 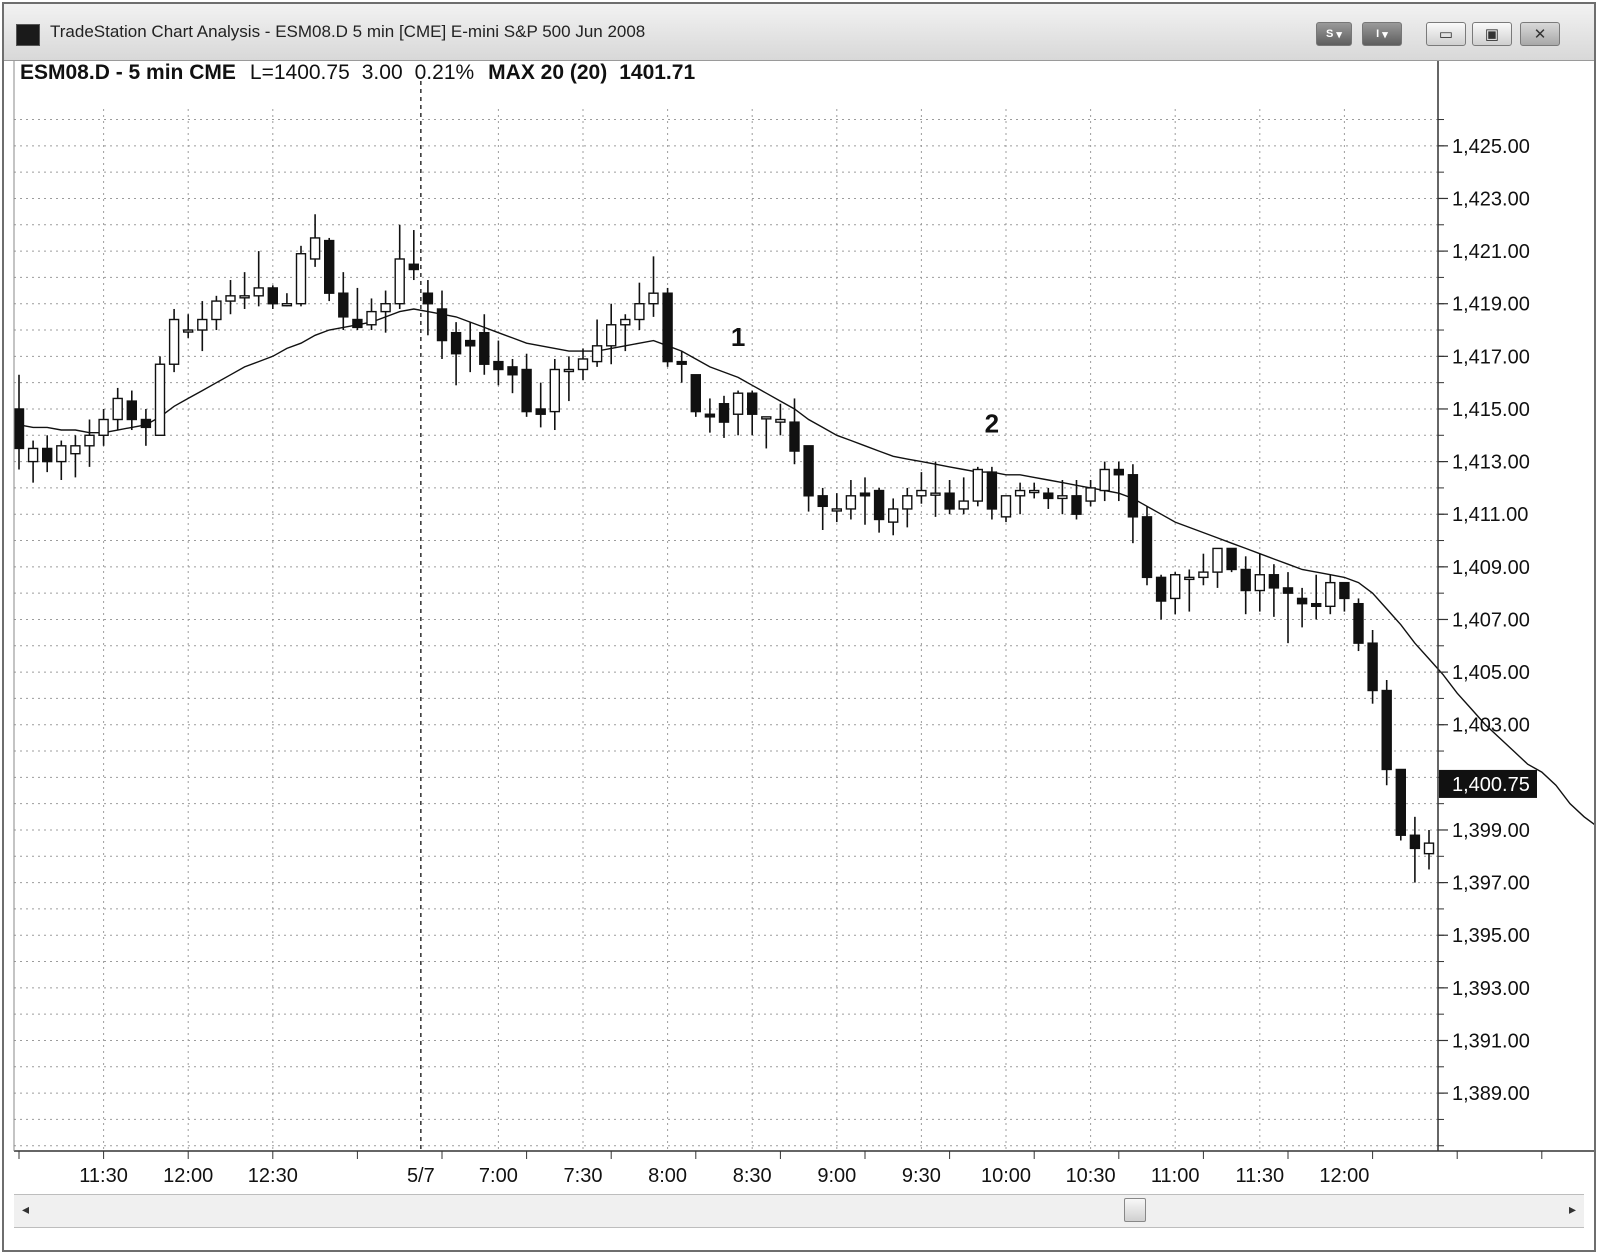 I want to click on y-tick-label: 1,425.00, so click(x=1491, y=147).